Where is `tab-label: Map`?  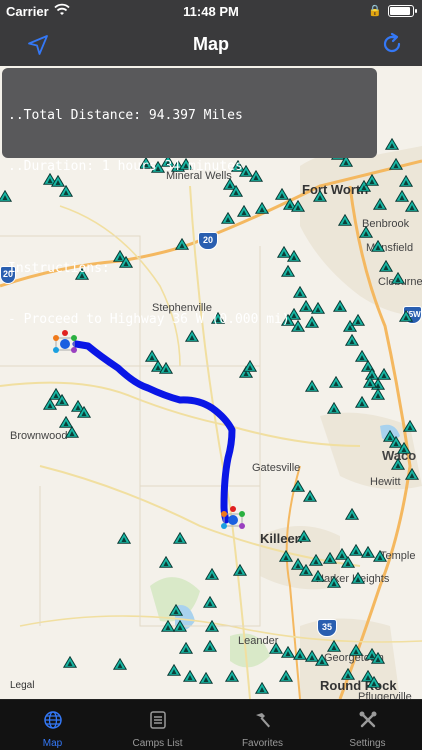 tab-label: Map is located at coordinates (52, 743).